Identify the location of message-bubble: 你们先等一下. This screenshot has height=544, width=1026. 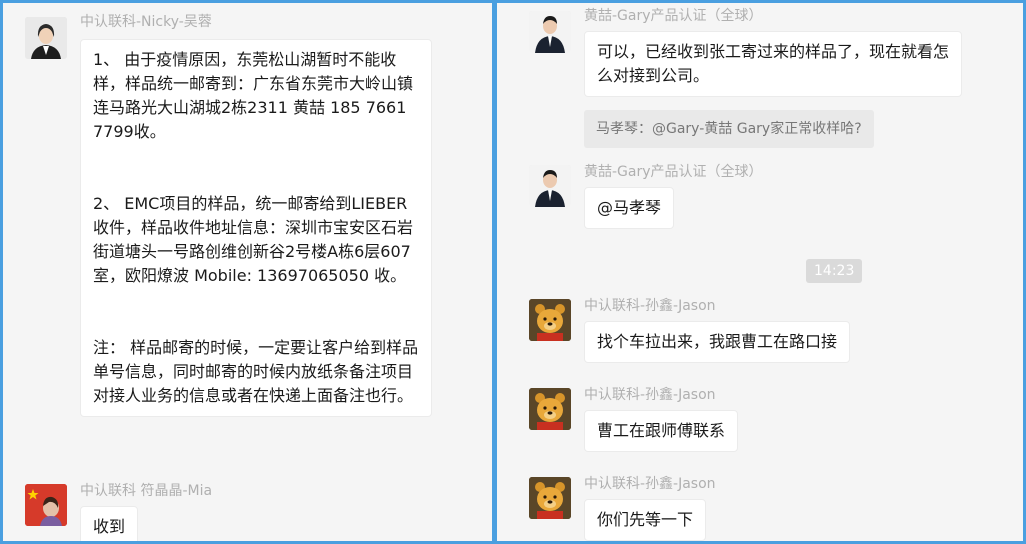
(645, 520).